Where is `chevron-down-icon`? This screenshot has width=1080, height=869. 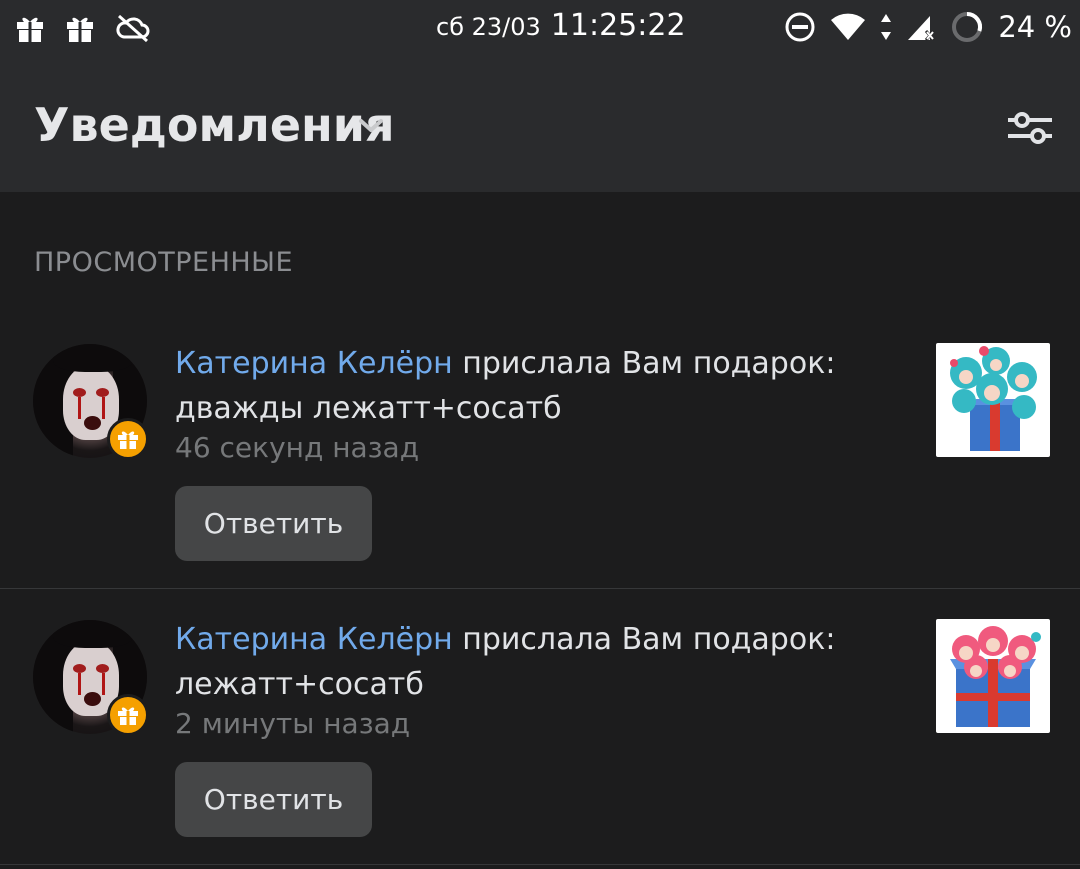
chevron-down-icon is located at coordinates (371, 126).